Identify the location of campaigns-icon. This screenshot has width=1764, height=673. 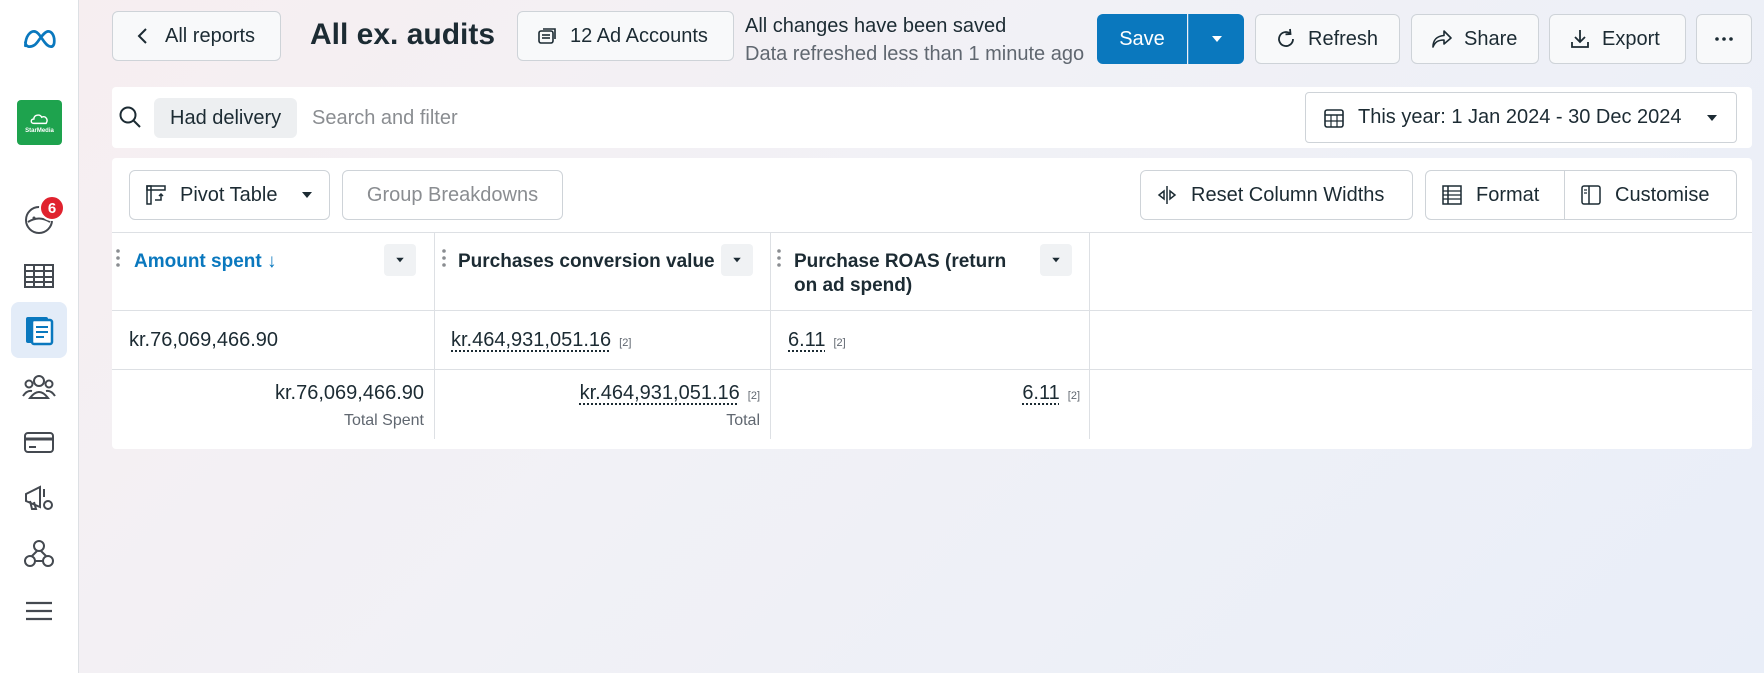
(39, 498).